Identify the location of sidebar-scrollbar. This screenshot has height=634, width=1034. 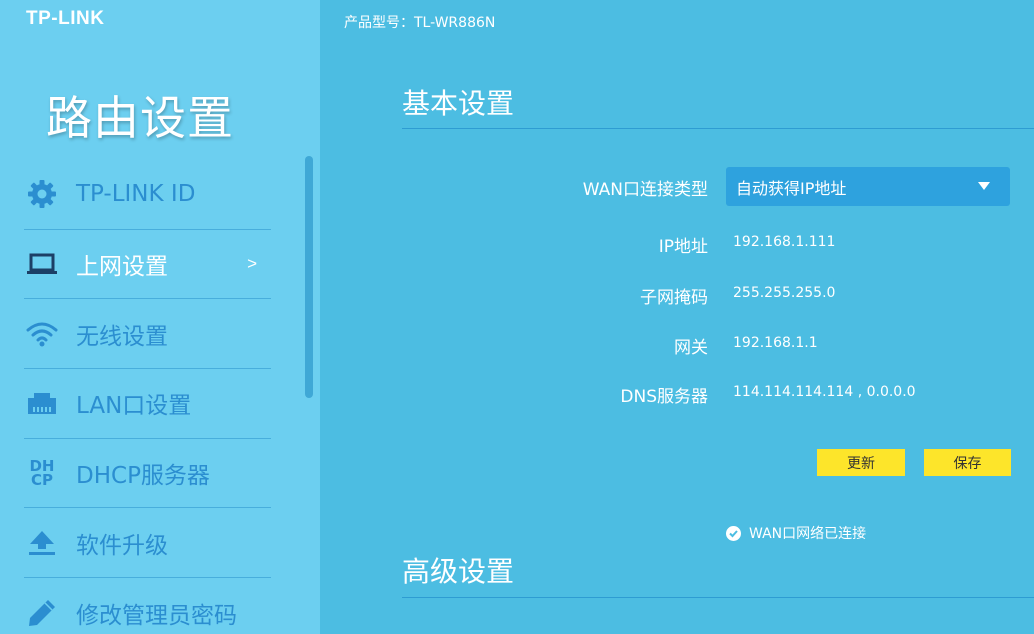
(309, 277).